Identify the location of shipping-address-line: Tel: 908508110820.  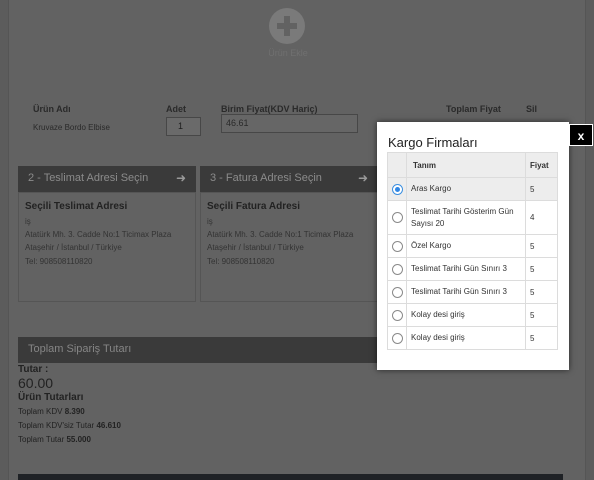
(59, 261).